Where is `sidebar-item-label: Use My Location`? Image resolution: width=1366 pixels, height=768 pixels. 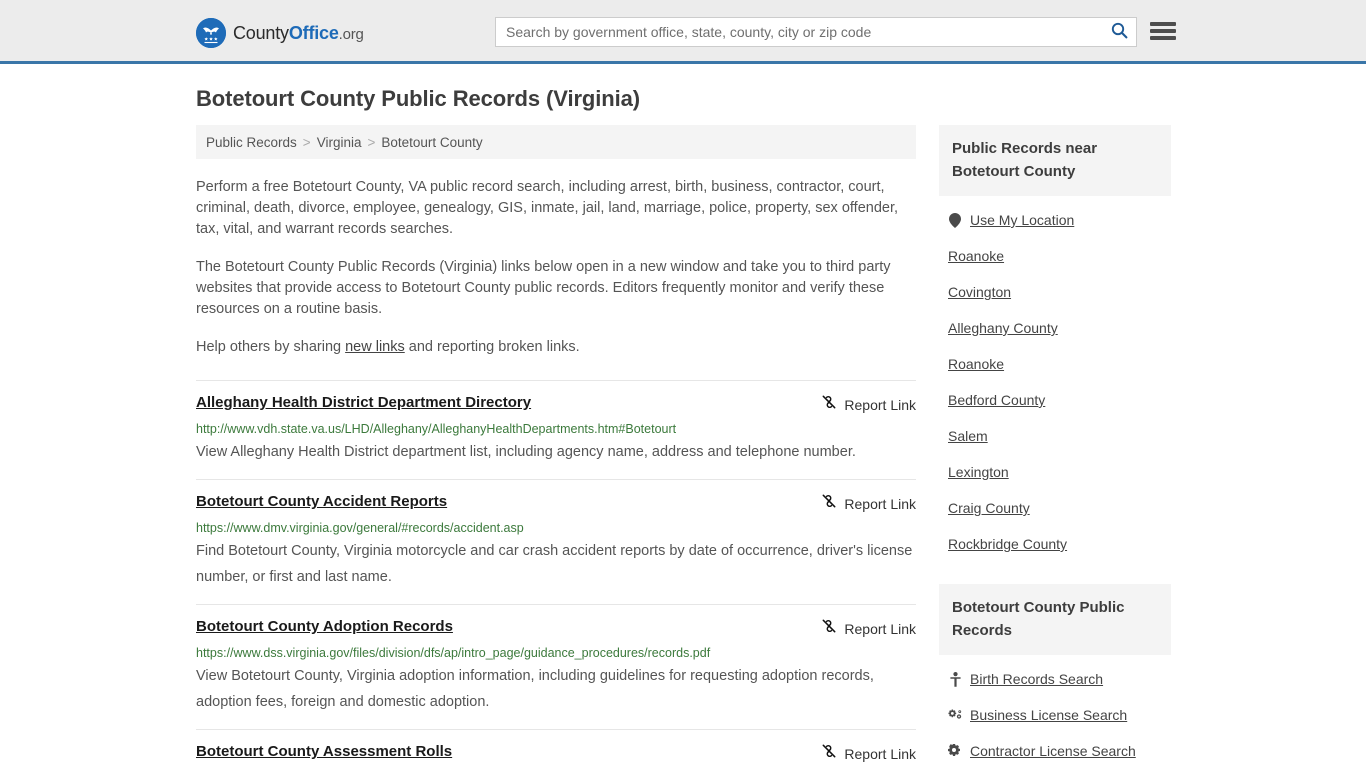
sidebar-item-label: Use My Location is located at coordinates (1022, 220).